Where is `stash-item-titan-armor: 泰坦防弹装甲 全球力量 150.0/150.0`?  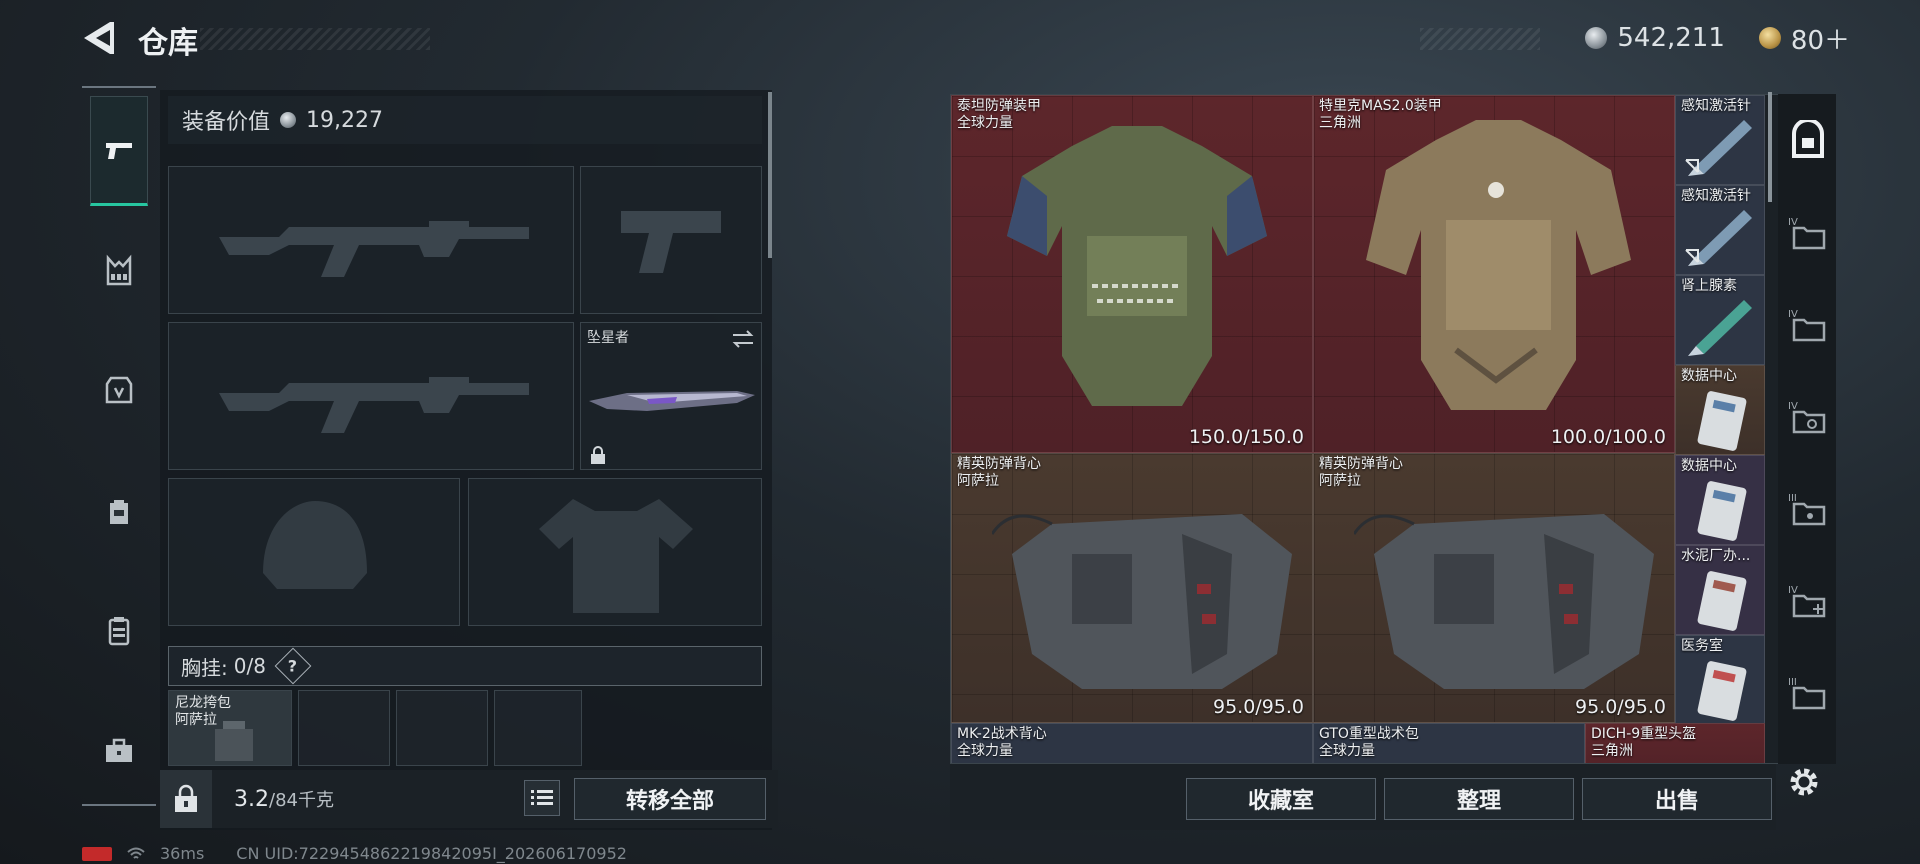 stash-item-titan-armor: 泰坦防弹装甲 全球力量 150.0/150.0 is located at coordinates (1132, 274).